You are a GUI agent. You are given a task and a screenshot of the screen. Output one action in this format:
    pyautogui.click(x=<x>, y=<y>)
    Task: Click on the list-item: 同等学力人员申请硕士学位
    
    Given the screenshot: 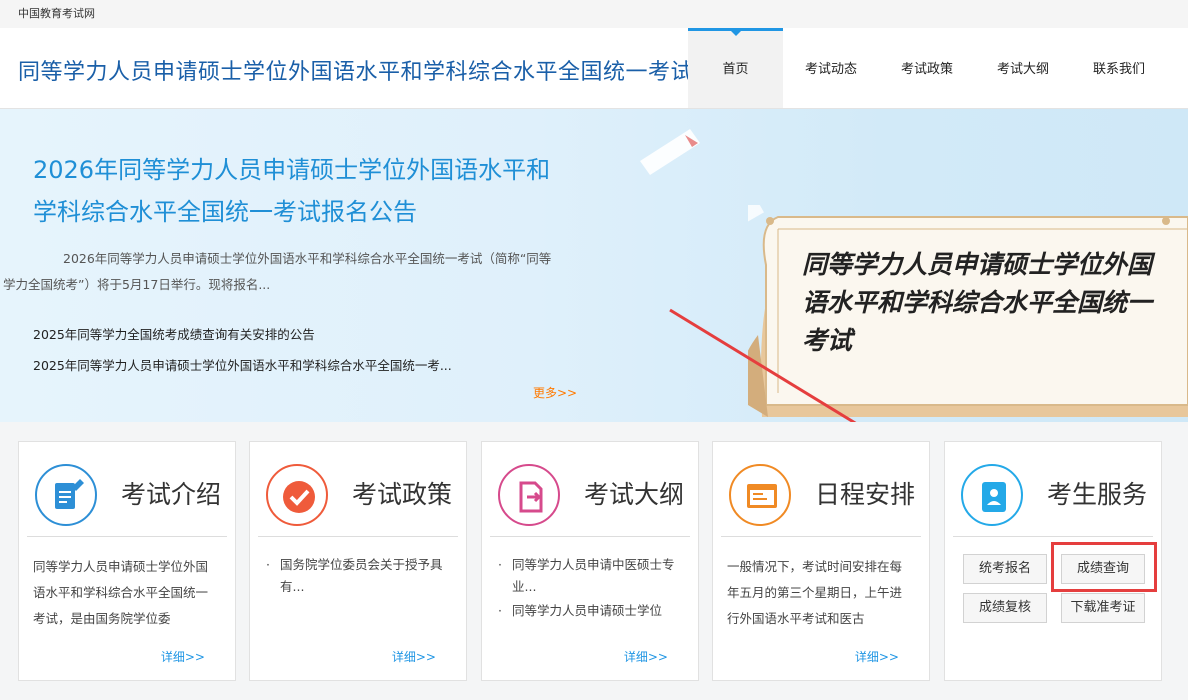 What is the action you would take?
    pyautogui.click(x=589, y=611)
    